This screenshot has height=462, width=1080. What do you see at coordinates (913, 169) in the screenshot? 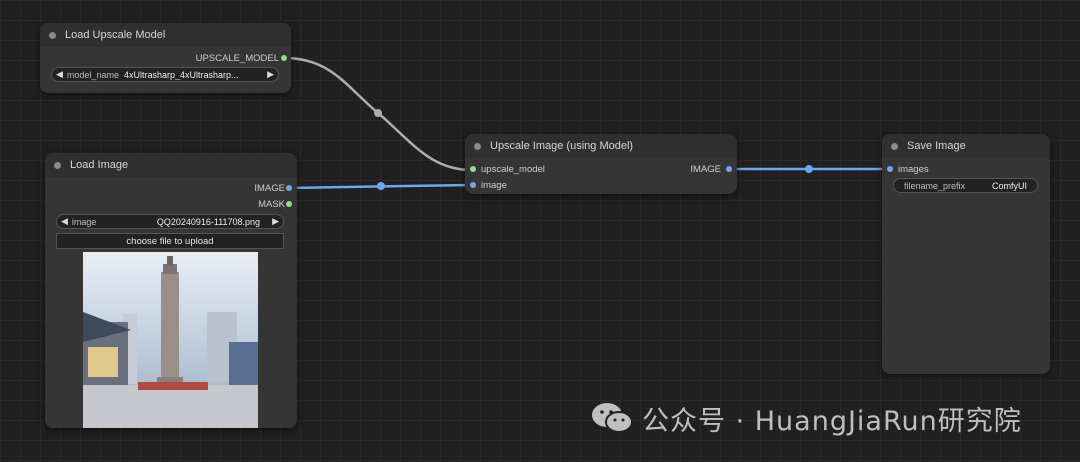
I see `input-slot-images-label: images` at bounding box center [913, 169].